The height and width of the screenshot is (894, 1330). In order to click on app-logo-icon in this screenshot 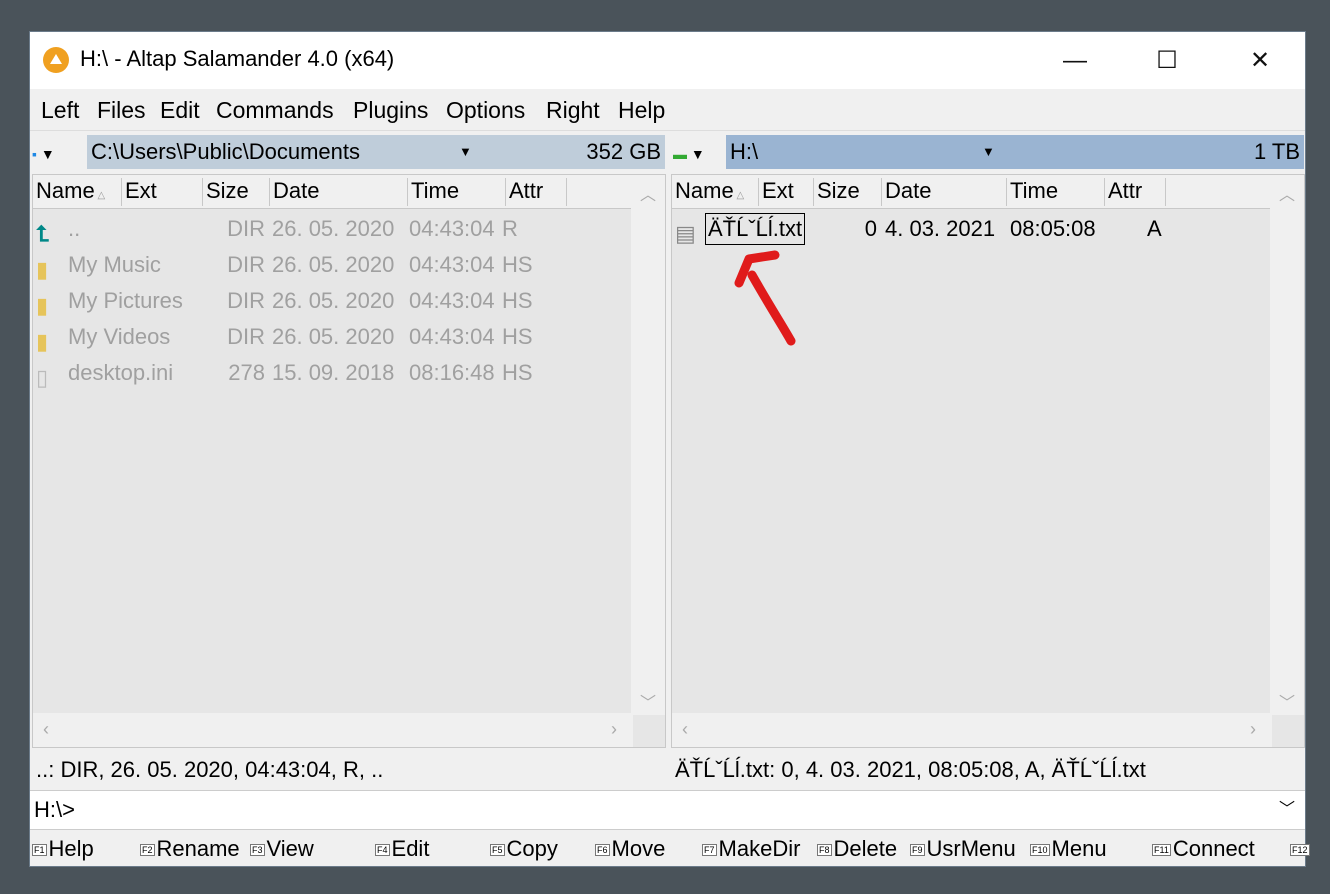, I will do `click(56, 60)`.